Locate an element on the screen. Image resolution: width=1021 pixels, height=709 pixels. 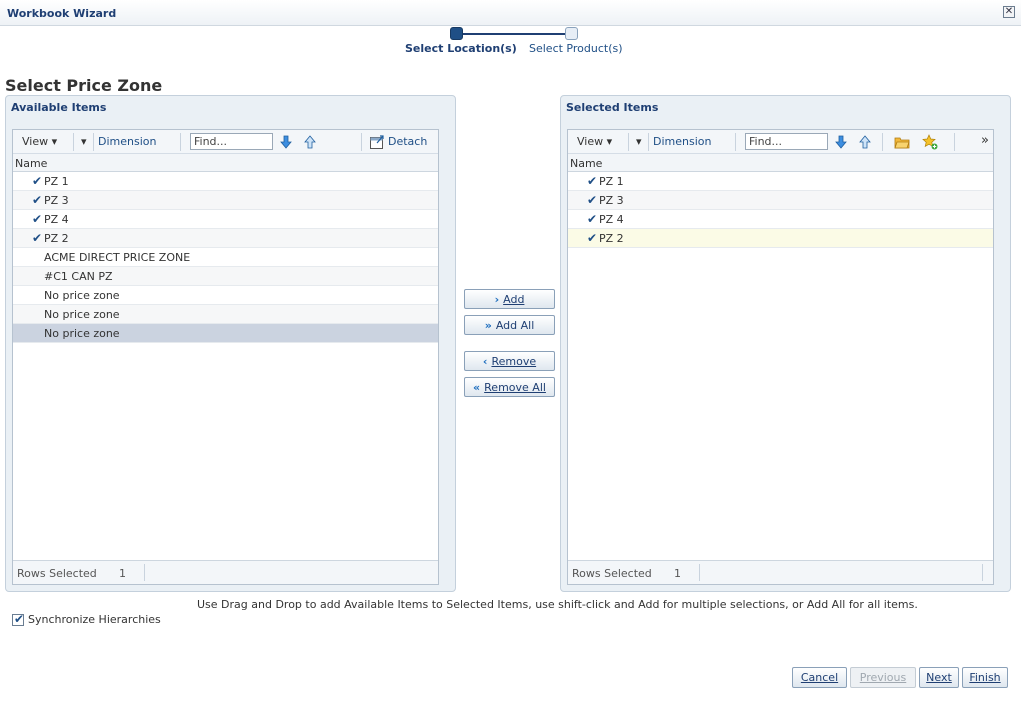
table-row: ACME DIRECT PRICE ZONE is located at coordinates (225, 257).